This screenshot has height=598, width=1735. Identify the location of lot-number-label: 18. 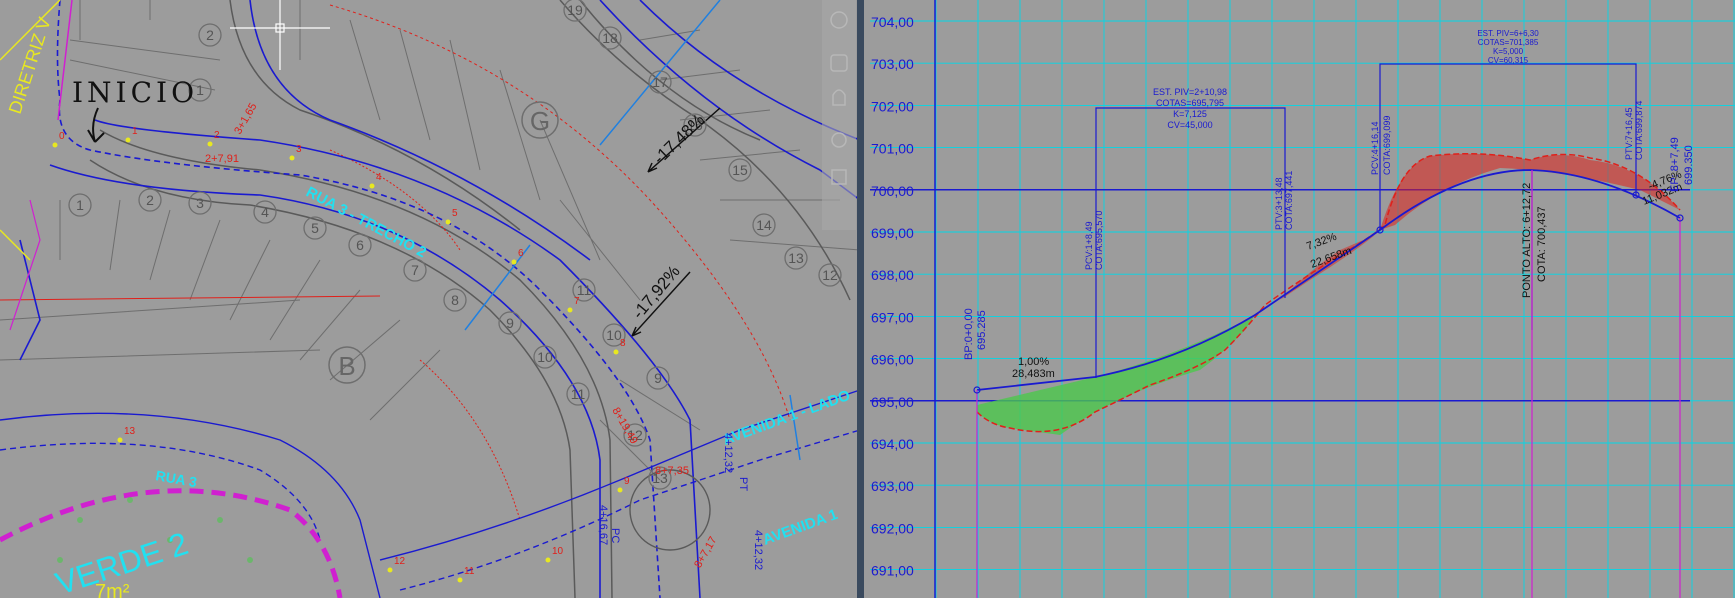
(610, 38).